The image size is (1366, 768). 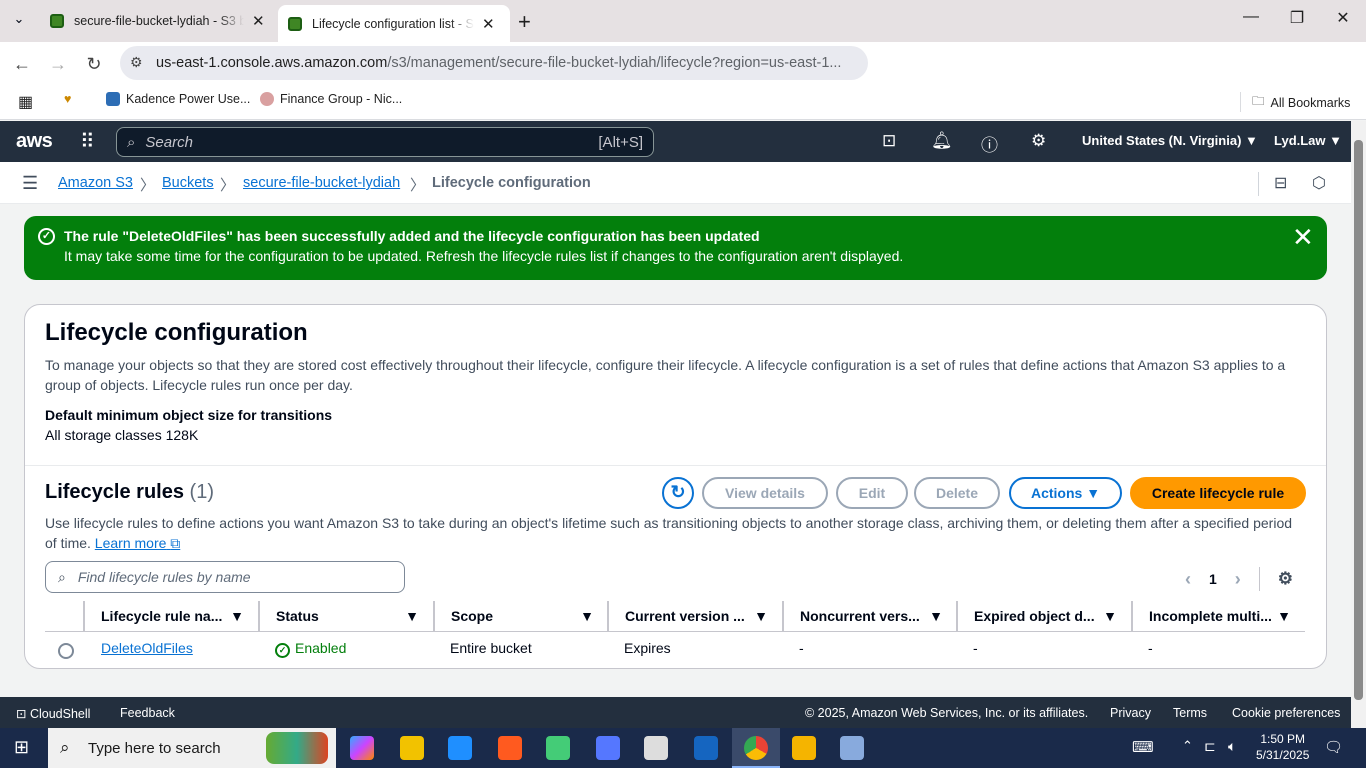 I want to click on cloudshell-icon: ⊡, so click(x=889, y=141).